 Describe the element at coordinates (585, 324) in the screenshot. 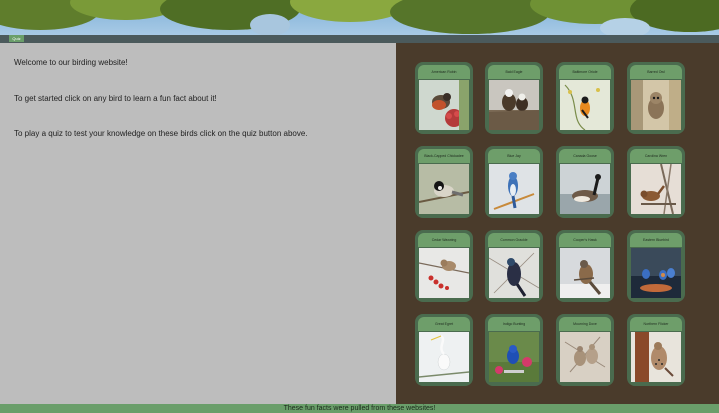

I see `bird-card-title: Mourning Dove` at that location.